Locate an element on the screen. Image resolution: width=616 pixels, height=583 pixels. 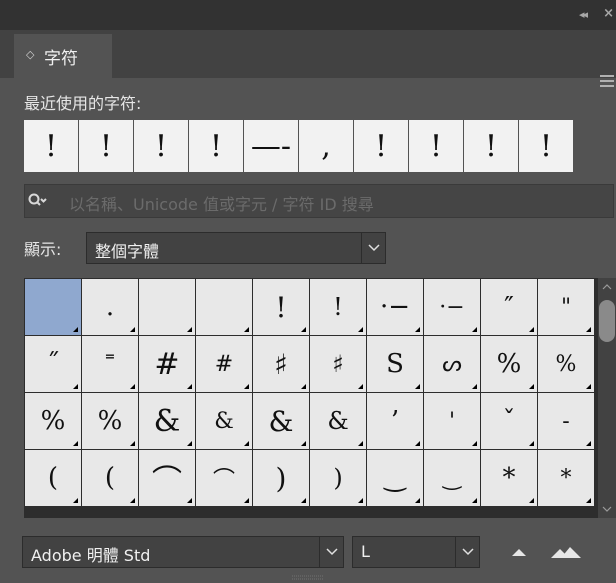
glyph-search-field: 以名稱、Unicode 值或字元 / 字符 ID 搜尋 is located at coordinates (319, 201).